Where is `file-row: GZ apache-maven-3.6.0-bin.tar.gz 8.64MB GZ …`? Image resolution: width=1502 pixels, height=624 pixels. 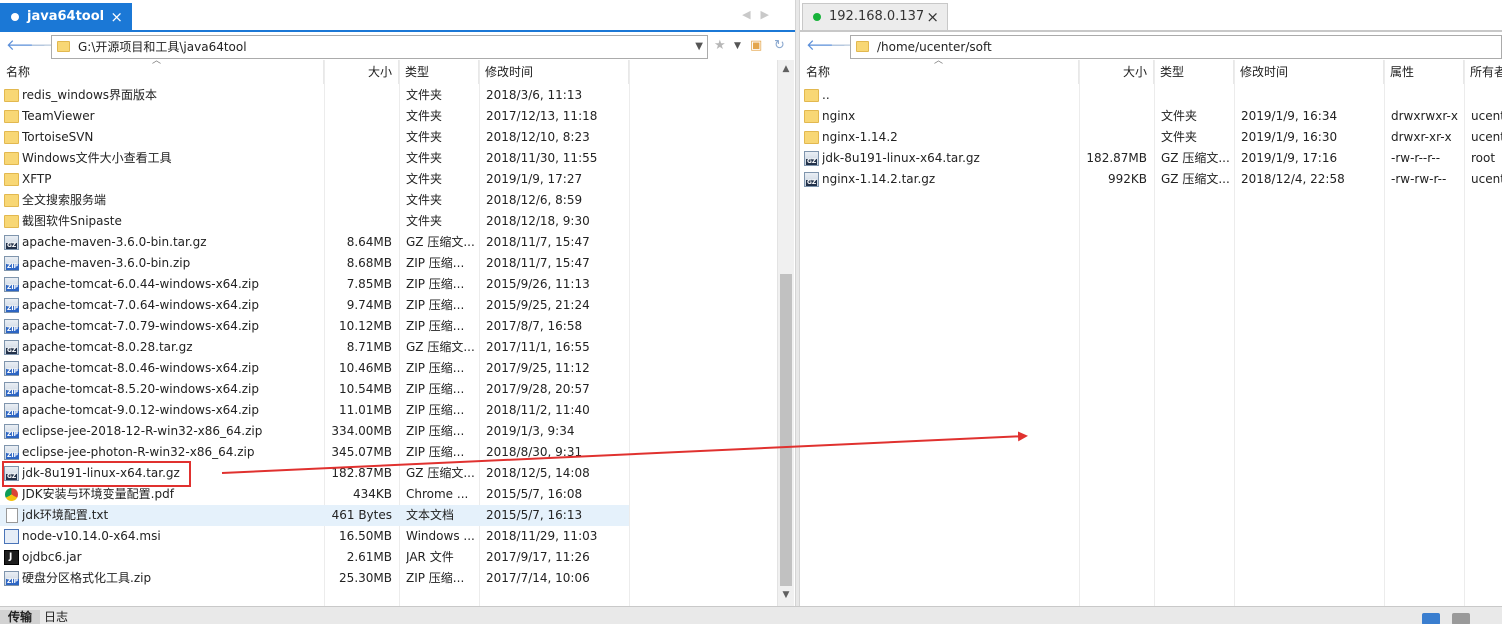 file-row: GZ apache-maven-3.6.0-bin.tar.gz 8.64MB GZ … is located at coordinates (314, 242).